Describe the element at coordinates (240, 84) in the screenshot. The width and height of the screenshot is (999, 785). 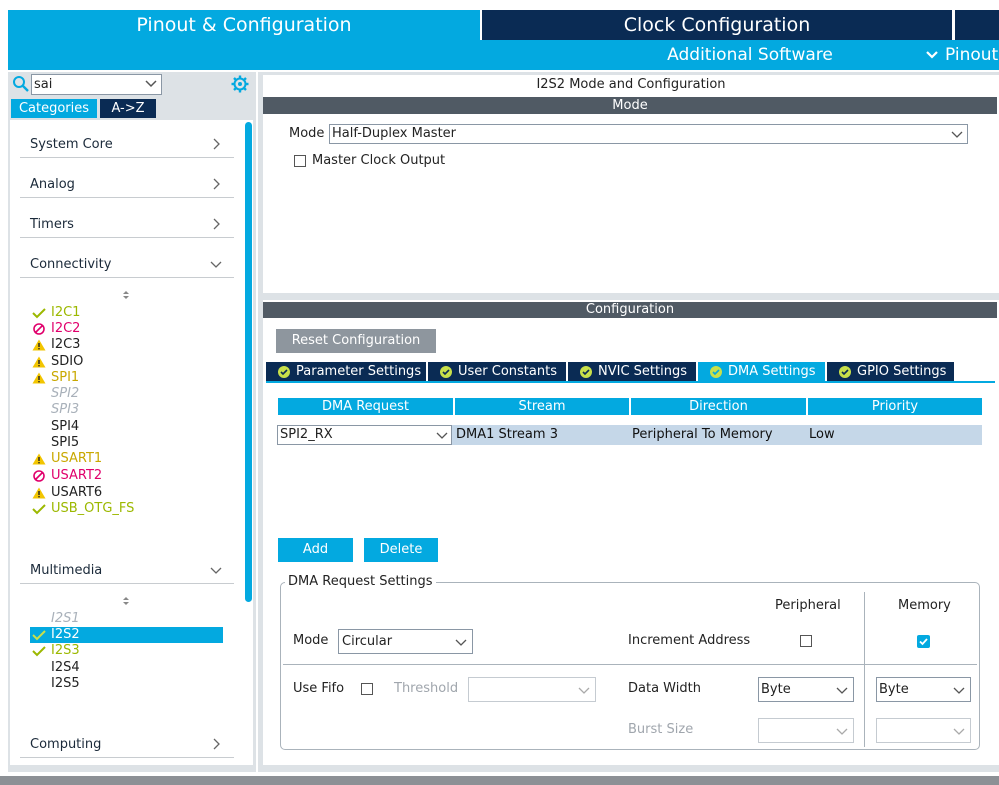
I see `gear-icon` at that location.